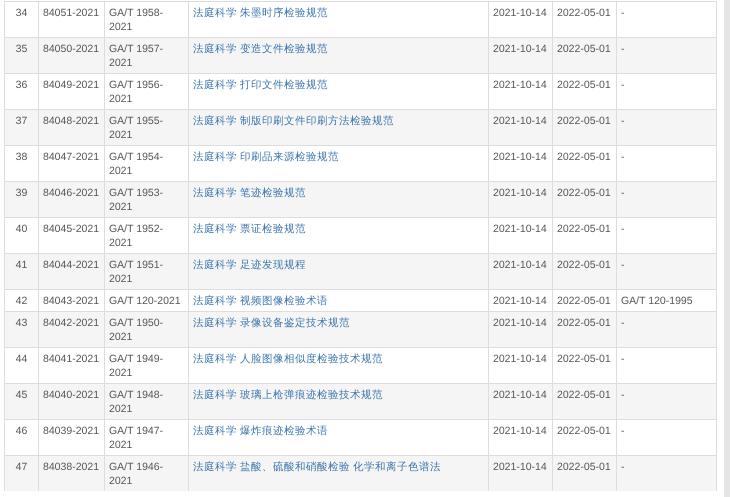 The width and height of the screenshot is (730, 497). What do you see at coordinates (260, 85) in the screenshot?
I see `standard-title-link: 法庭科学 打印文件检验规范` at bounding box center [260, 85].